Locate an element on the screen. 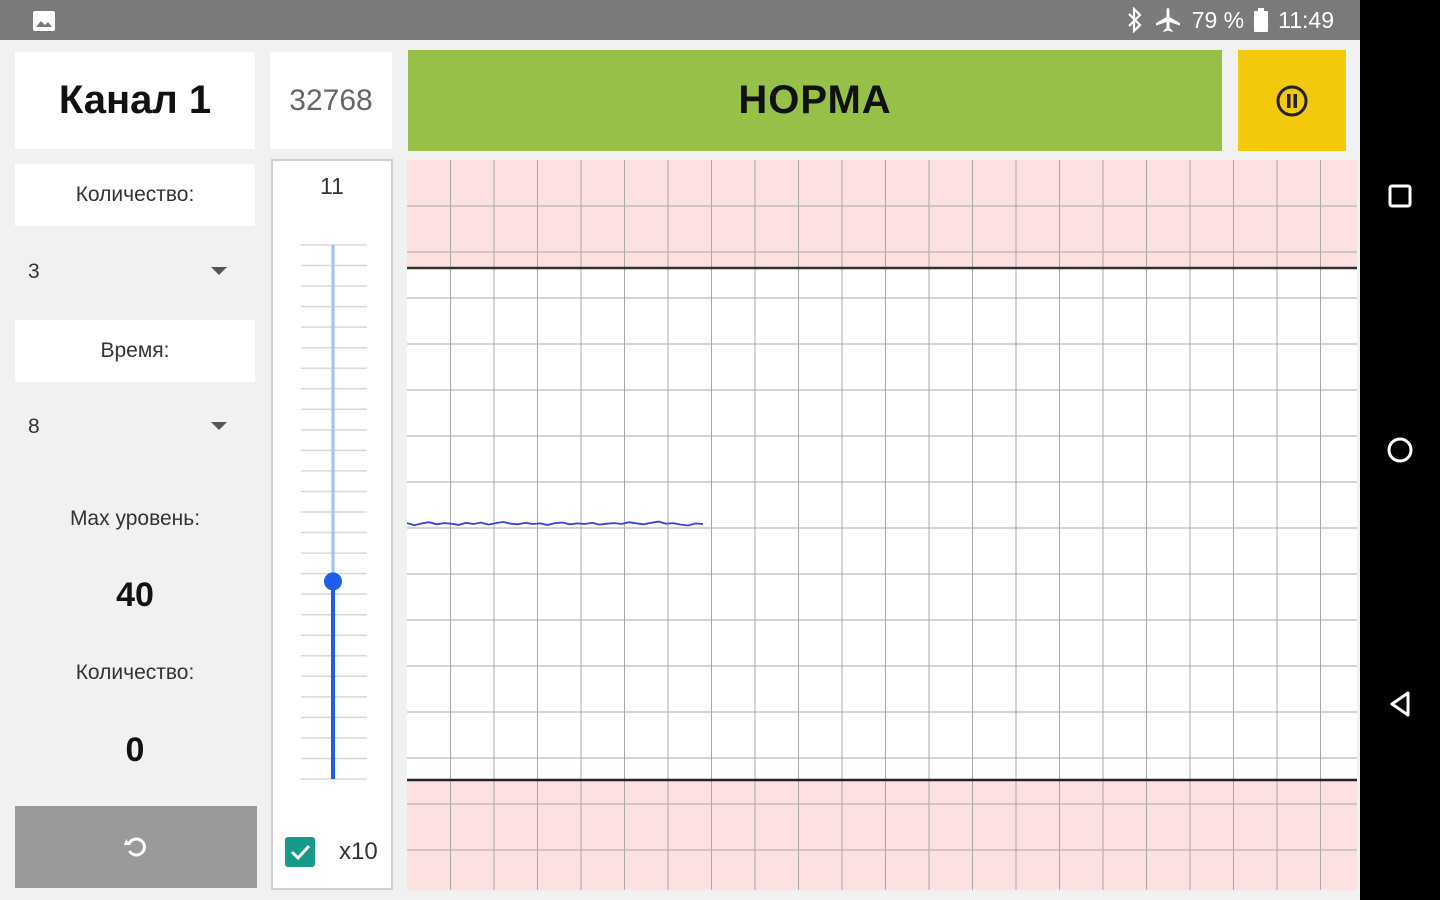 The width and height of the screenshot is (1440, 900). navigation-bar is located at coordinates (1400, 450).